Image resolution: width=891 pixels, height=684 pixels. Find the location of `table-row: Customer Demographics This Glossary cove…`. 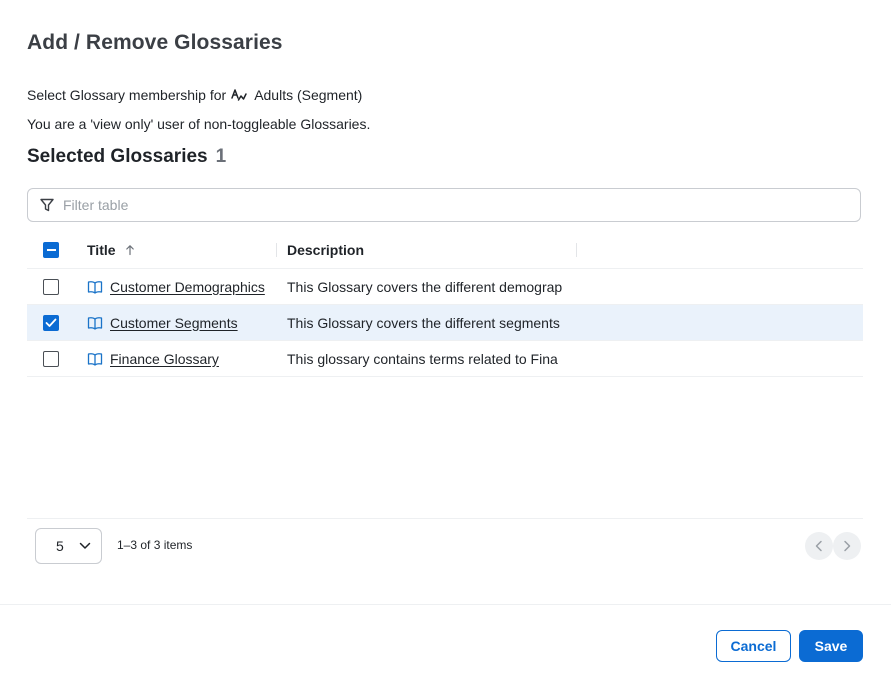

table-row: Customer Demographics This Glossary cove… is located at coordinates (445, 287).